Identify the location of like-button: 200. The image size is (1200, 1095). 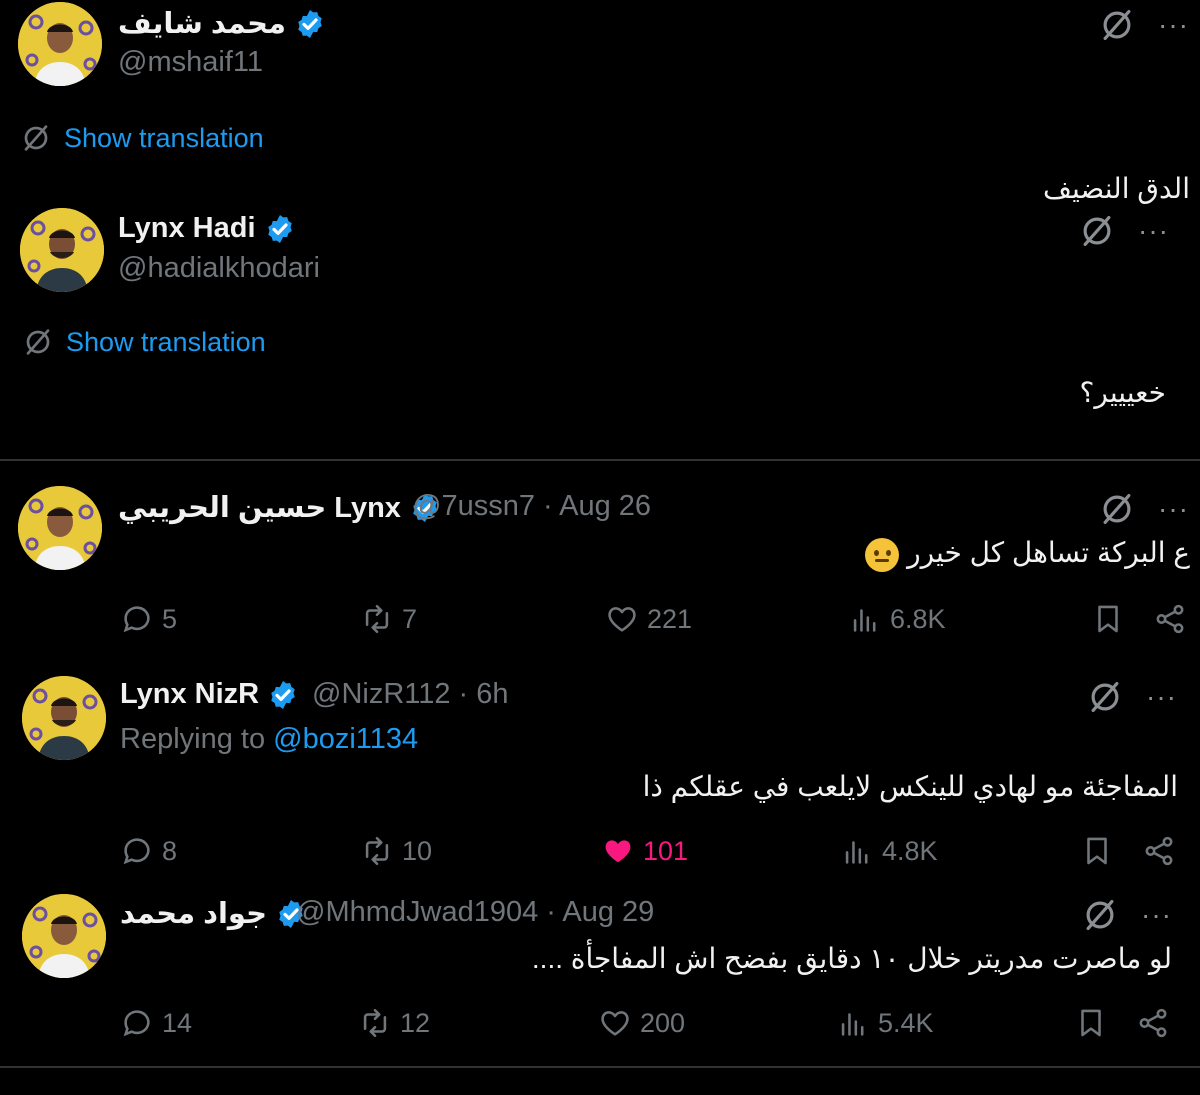
(641, 1023).